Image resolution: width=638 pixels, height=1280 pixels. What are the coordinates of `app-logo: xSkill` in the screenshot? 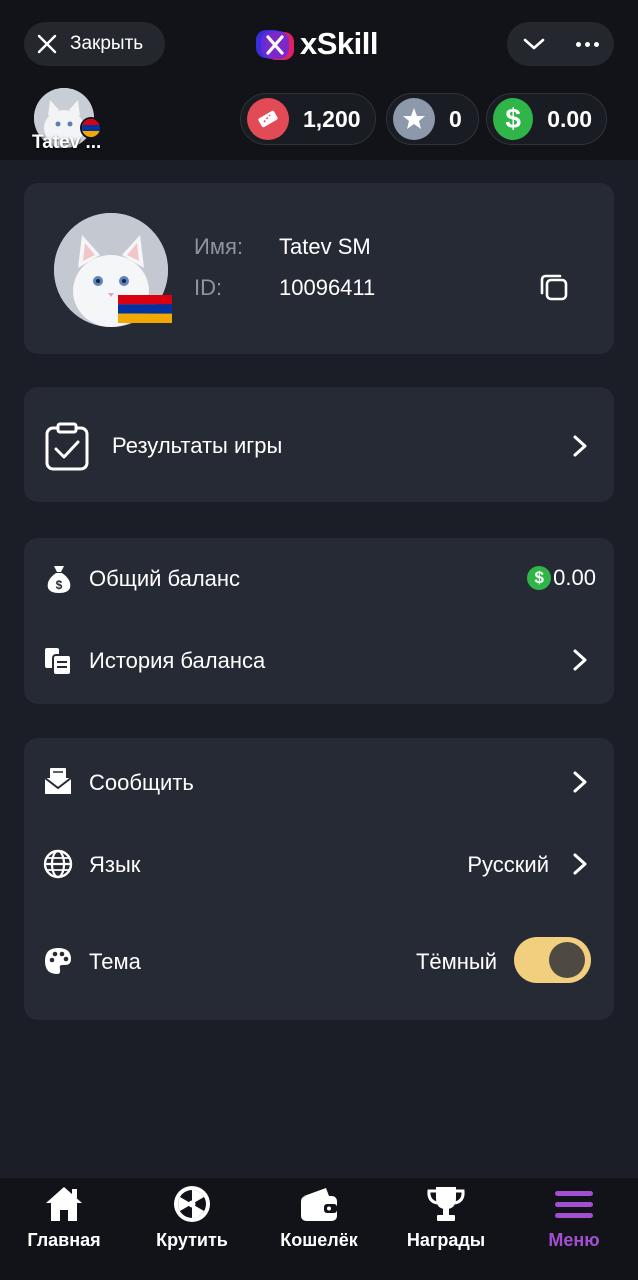 It's located at (316, 44).